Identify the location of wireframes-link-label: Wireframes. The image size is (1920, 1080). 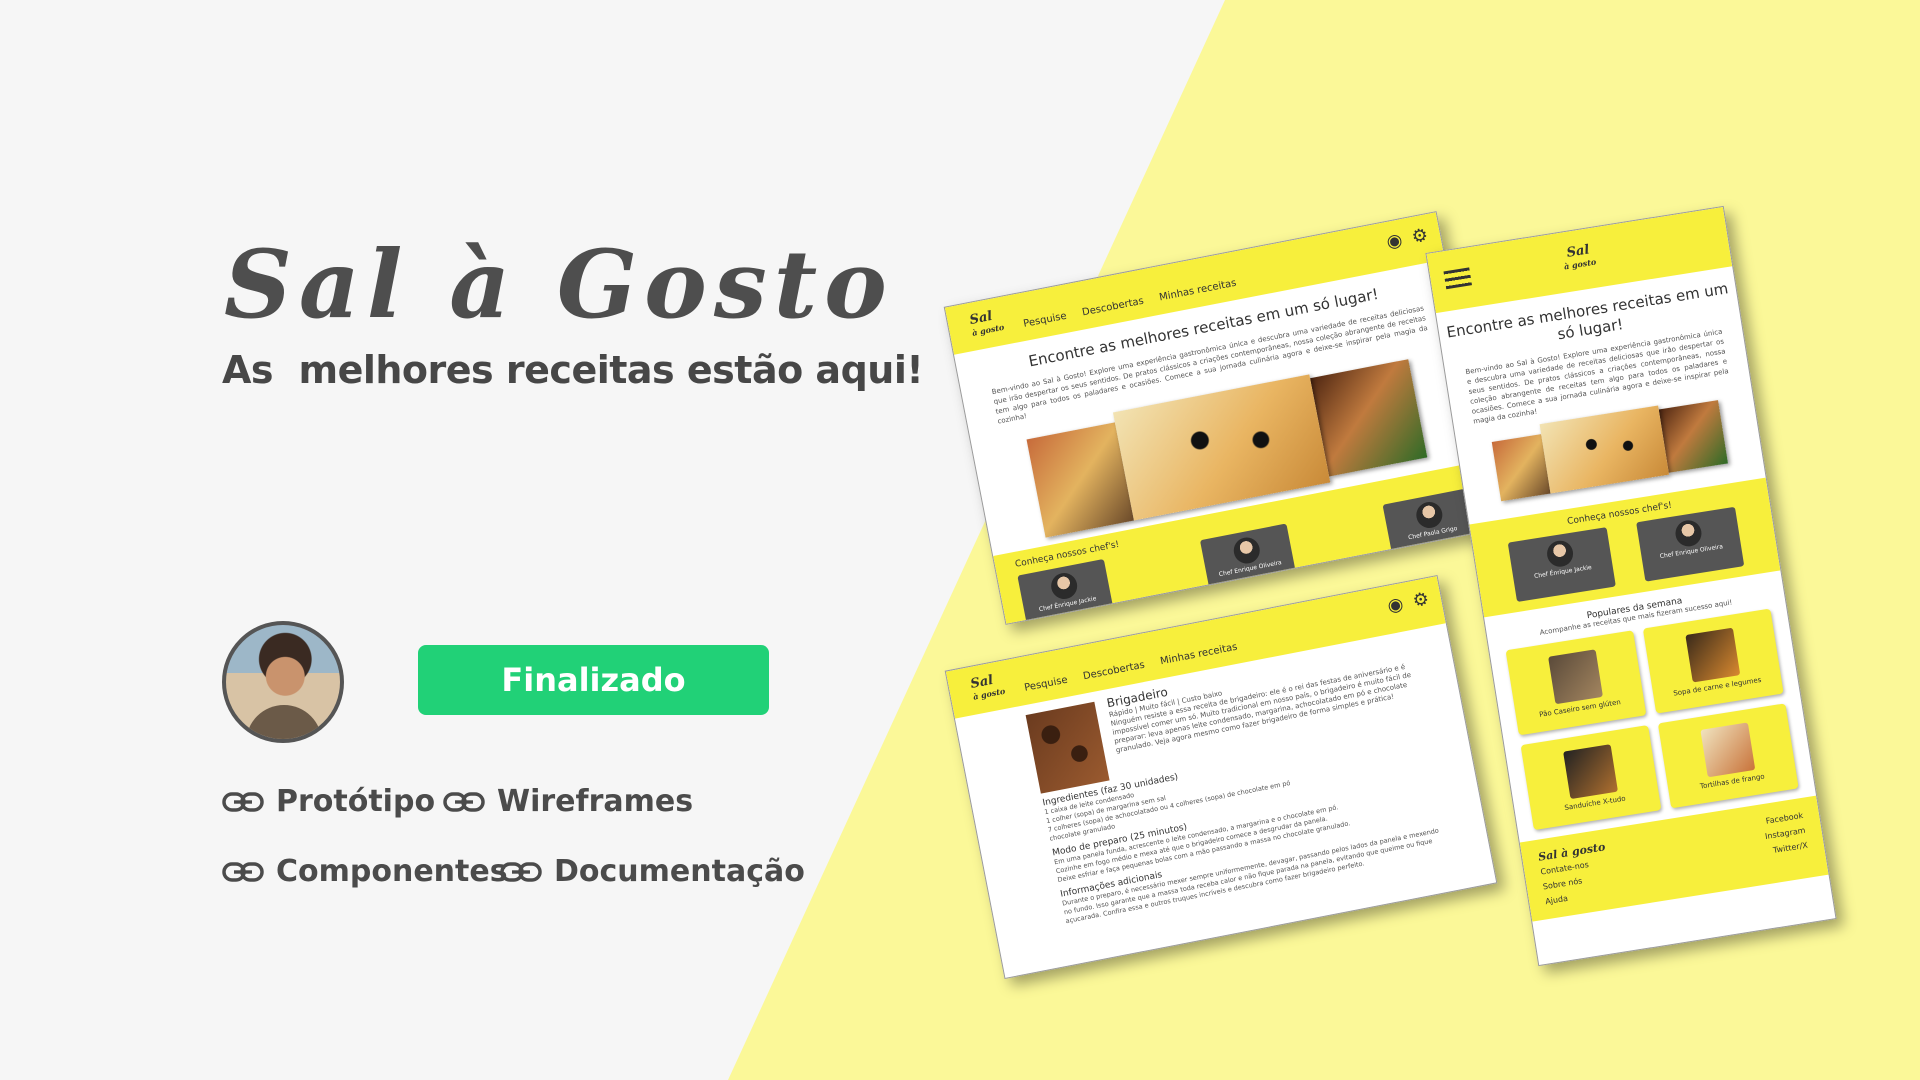
(595, 801).